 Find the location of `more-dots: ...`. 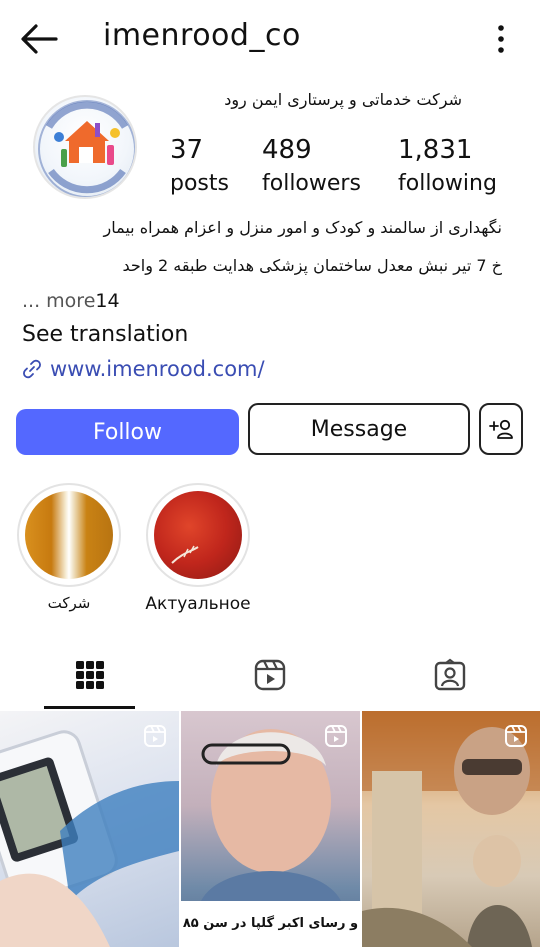

more-dots: ... is located at coordinates (31, 301).